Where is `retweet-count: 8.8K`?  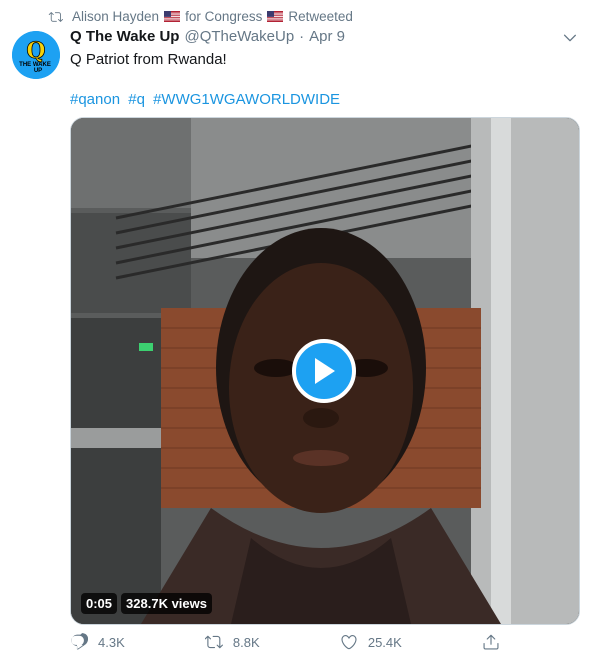 retweet-count: 8.8K is located at coordinates (246, 642).